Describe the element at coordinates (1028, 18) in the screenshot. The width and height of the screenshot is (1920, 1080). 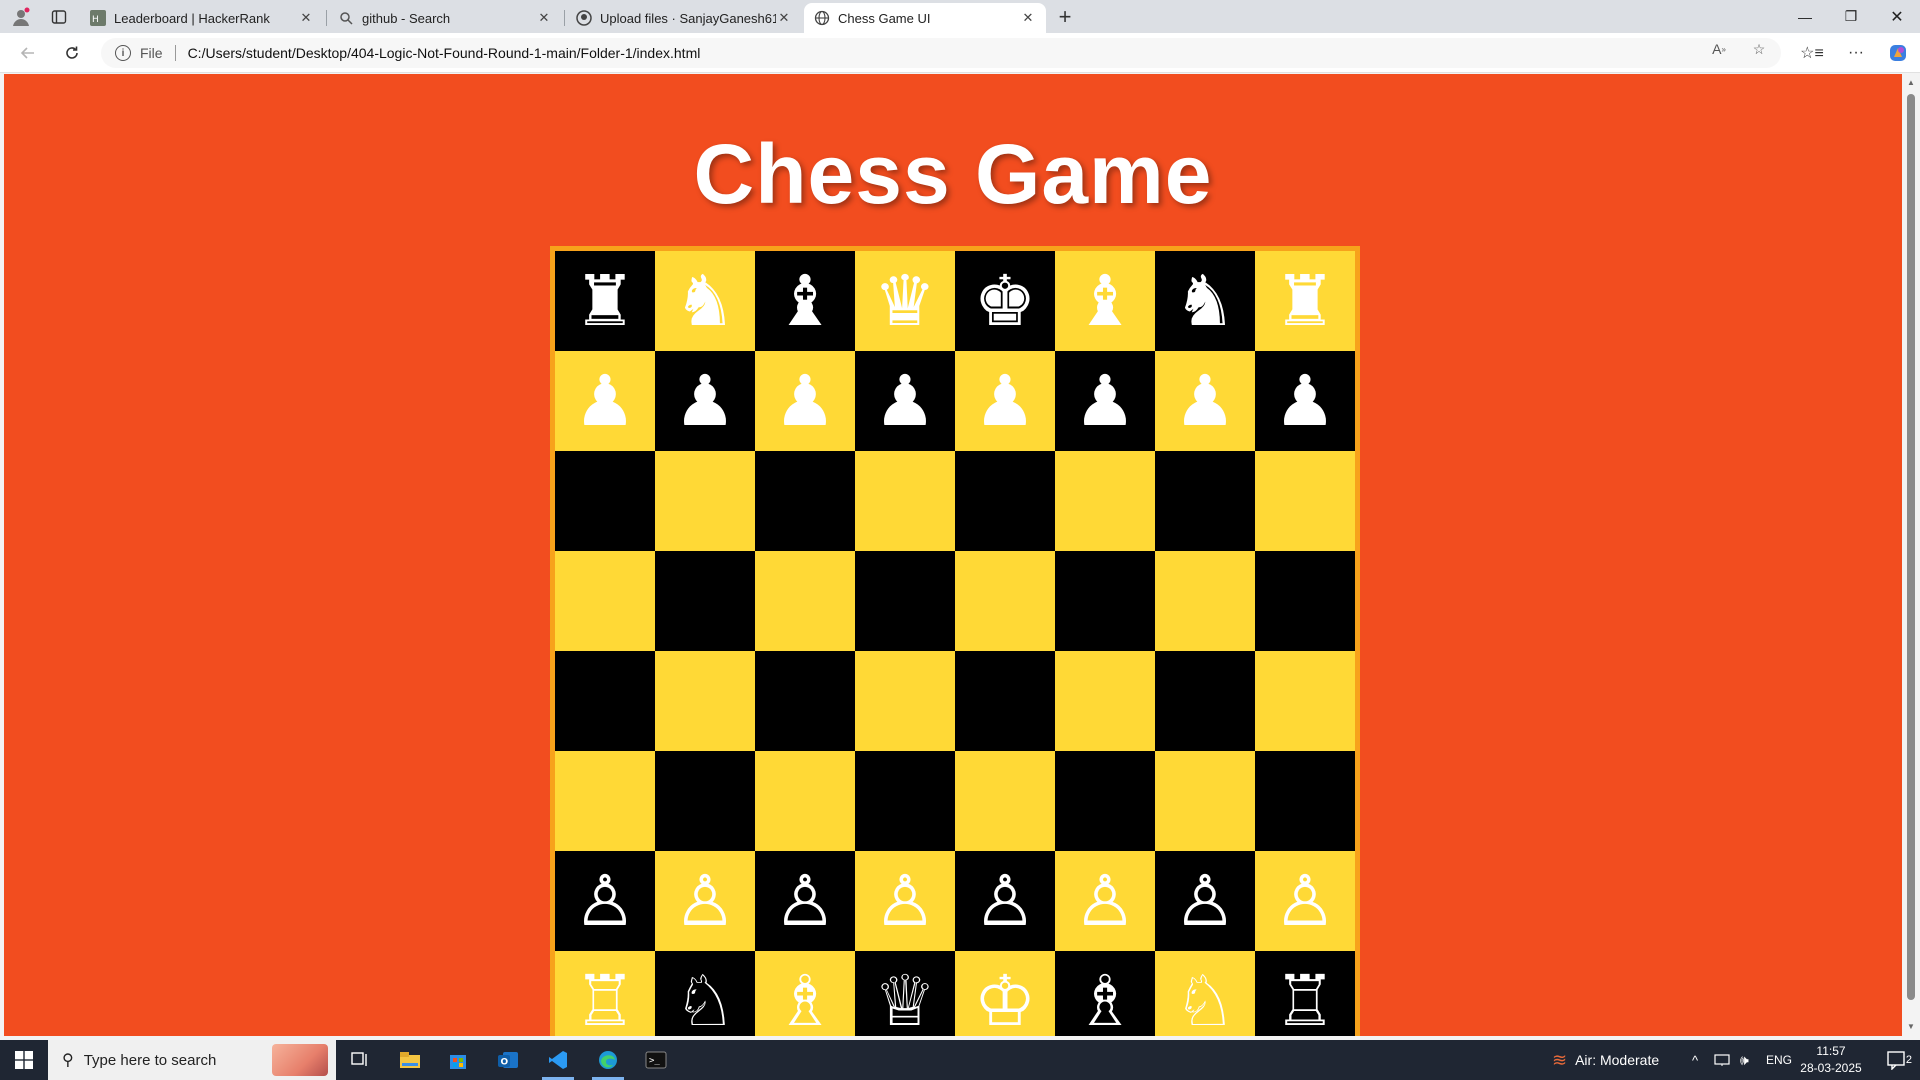
I see `close-tab-icon: ✕` at that location.